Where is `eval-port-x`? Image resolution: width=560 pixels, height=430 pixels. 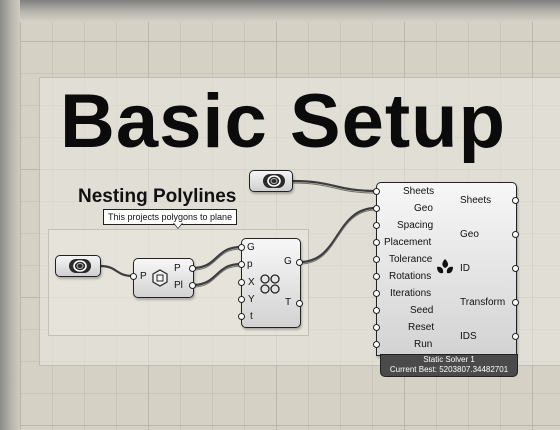
eval-port-x is located at coordinates (241, 282).